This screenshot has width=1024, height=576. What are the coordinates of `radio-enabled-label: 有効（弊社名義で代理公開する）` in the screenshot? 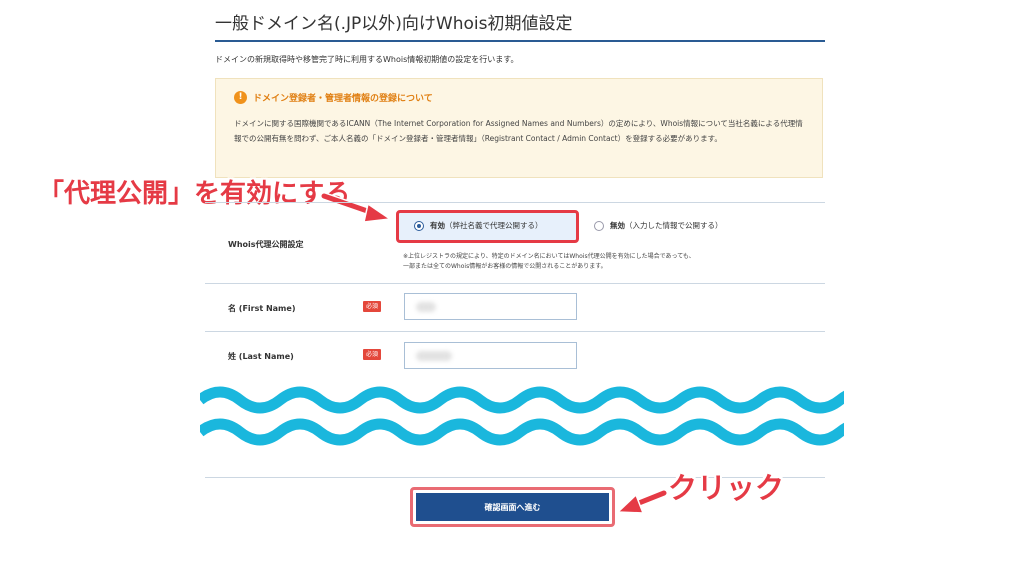 It's located at (486, 225).